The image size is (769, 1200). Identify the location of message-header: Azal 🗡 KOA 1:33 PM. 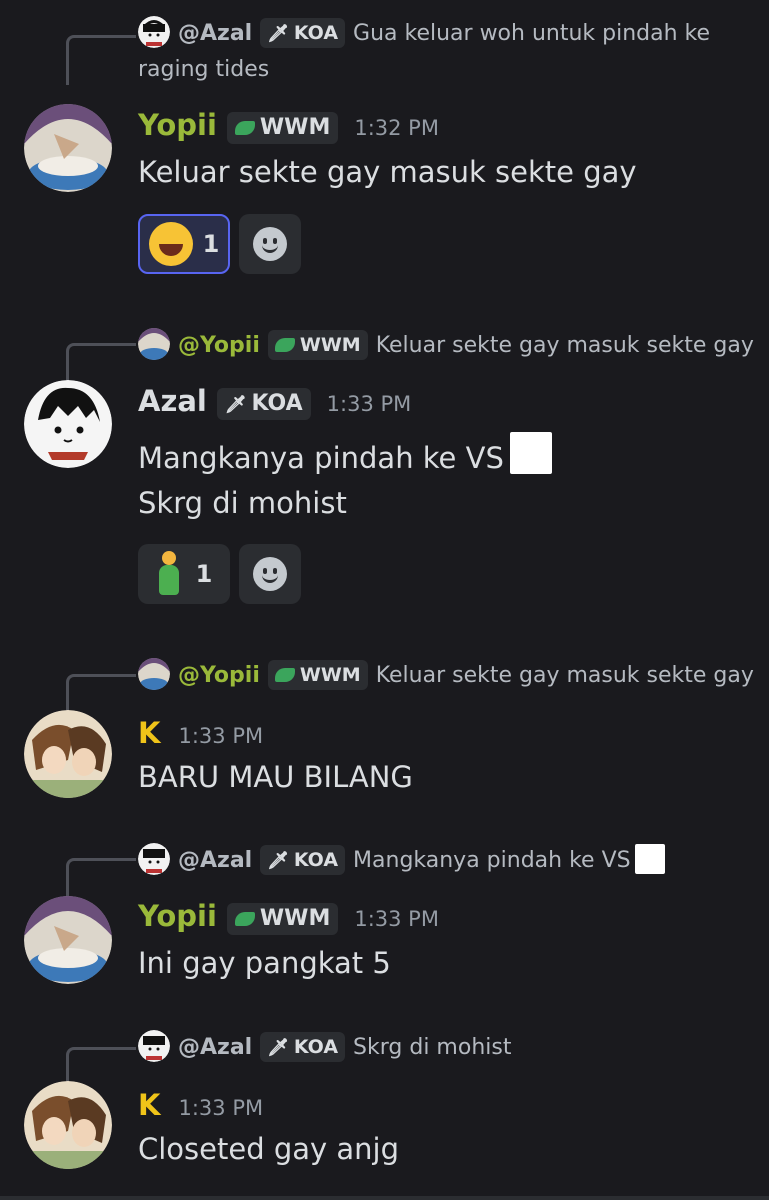
(274, 402).